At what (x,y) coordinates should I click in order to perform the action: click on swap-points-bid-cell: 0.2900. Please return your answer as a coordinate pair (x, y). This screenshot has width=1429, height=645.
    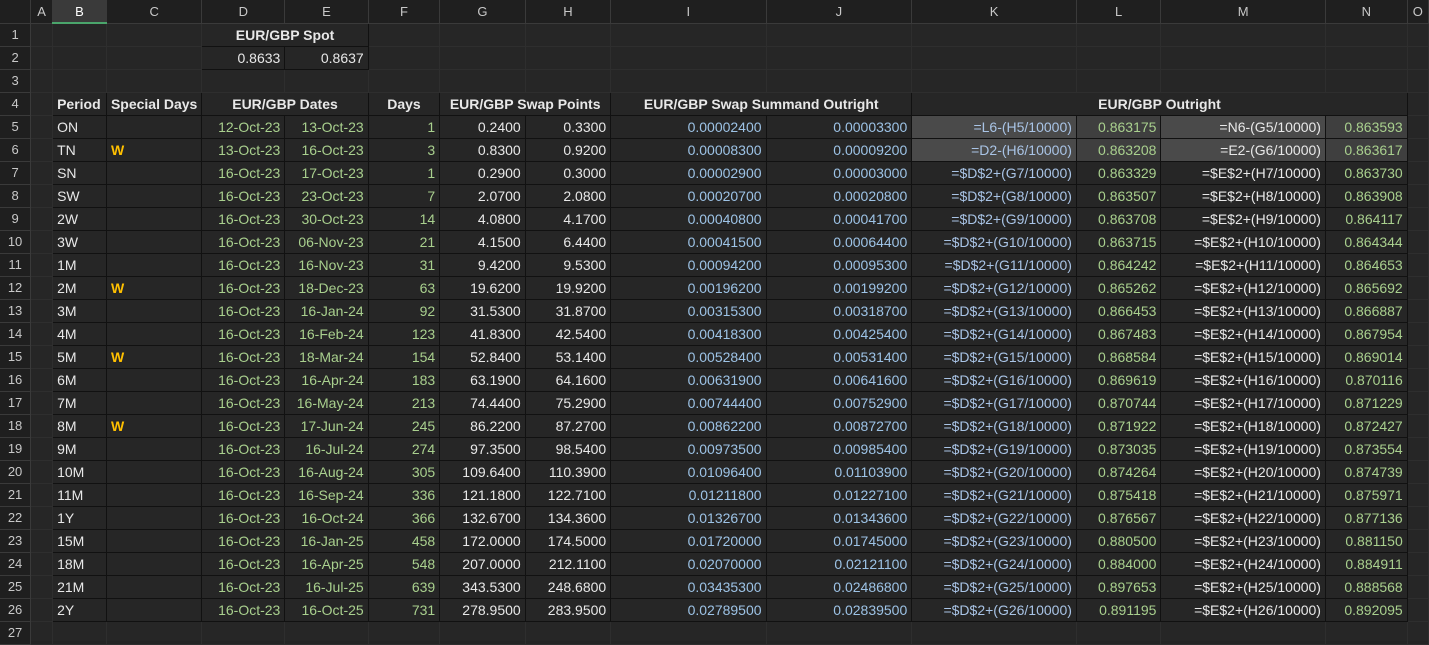
    Looking at the image, I should click on (482, 172).